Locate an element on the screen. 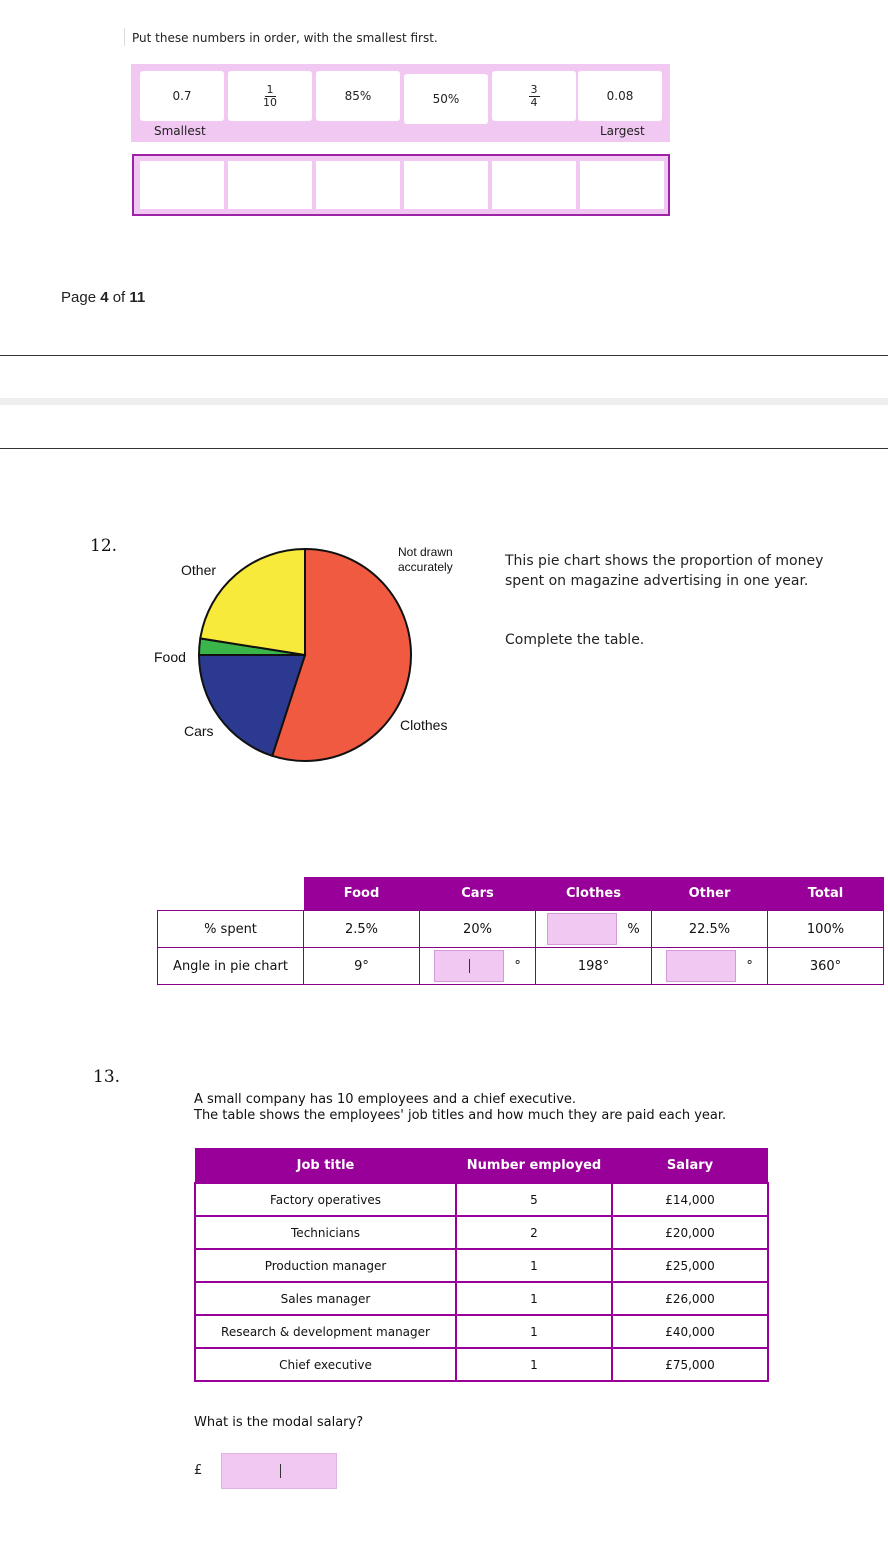  denominator: 4 is located at coordinates (534, 102).